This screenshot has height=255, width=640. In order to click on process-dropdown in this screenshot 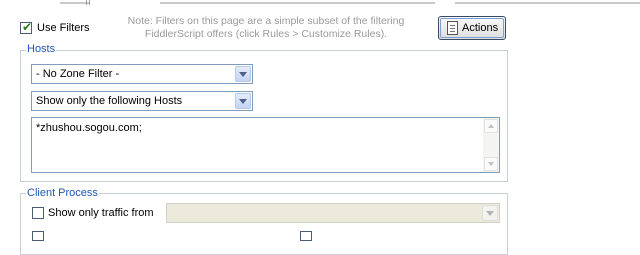, I will do `click(333, 213)`.